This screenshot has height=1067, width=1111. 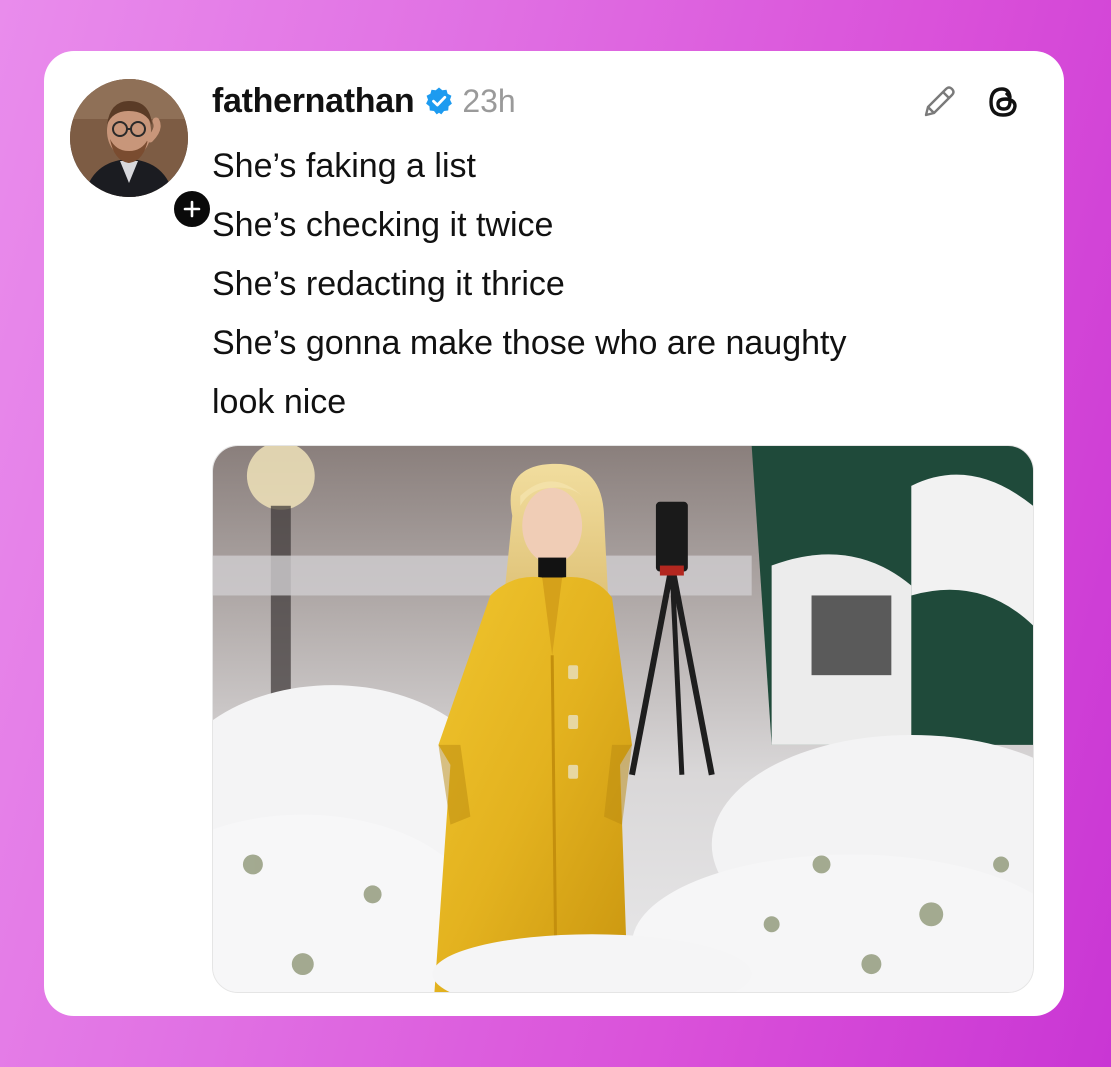 I want to click on post-line: She’s redacting it thrice, so click(x=388, y=284).